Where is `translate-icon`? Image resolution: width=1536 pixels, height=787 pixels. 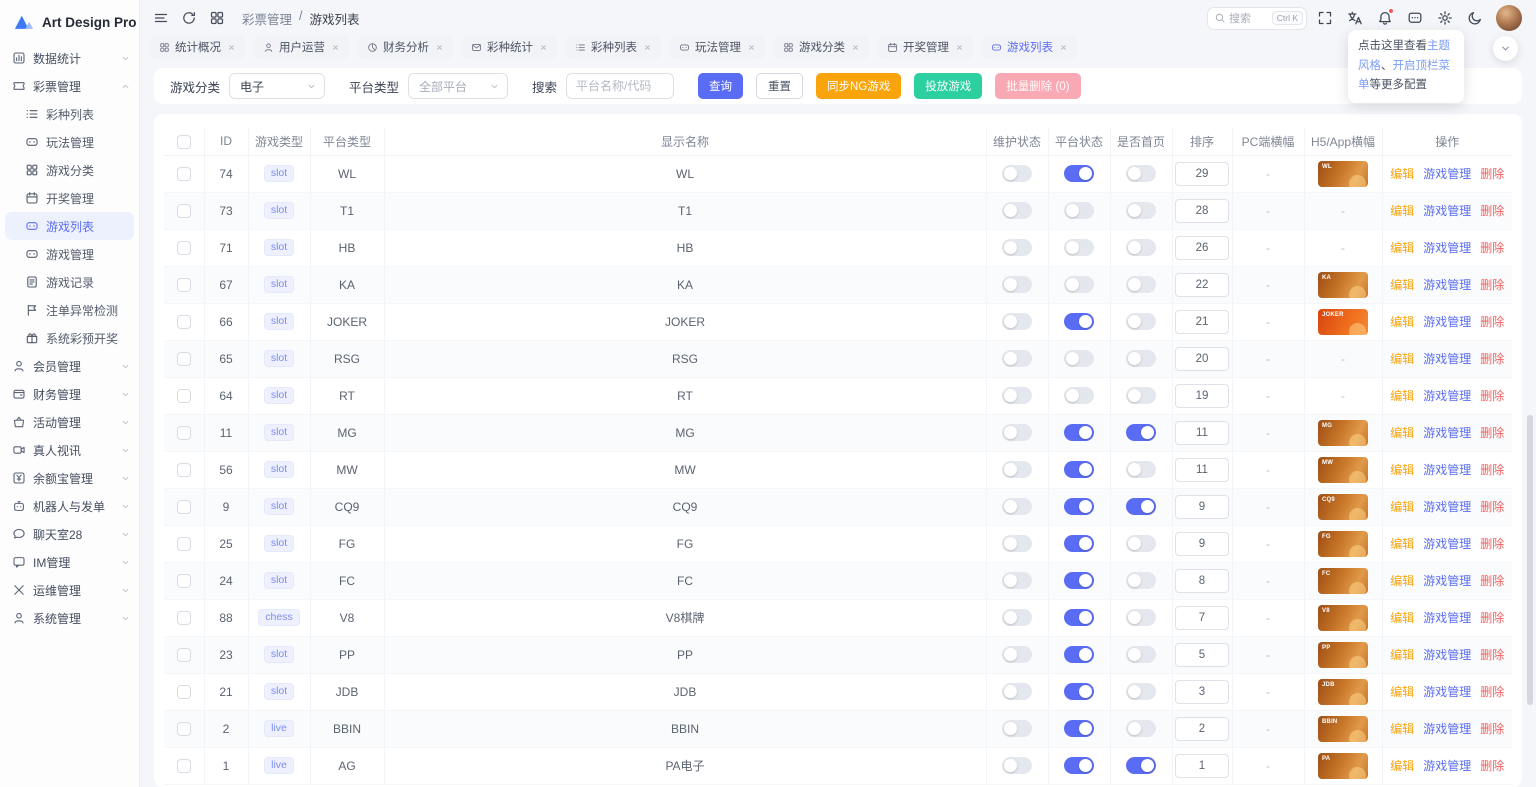
translate-icon is located at coordinates (1354, 18).